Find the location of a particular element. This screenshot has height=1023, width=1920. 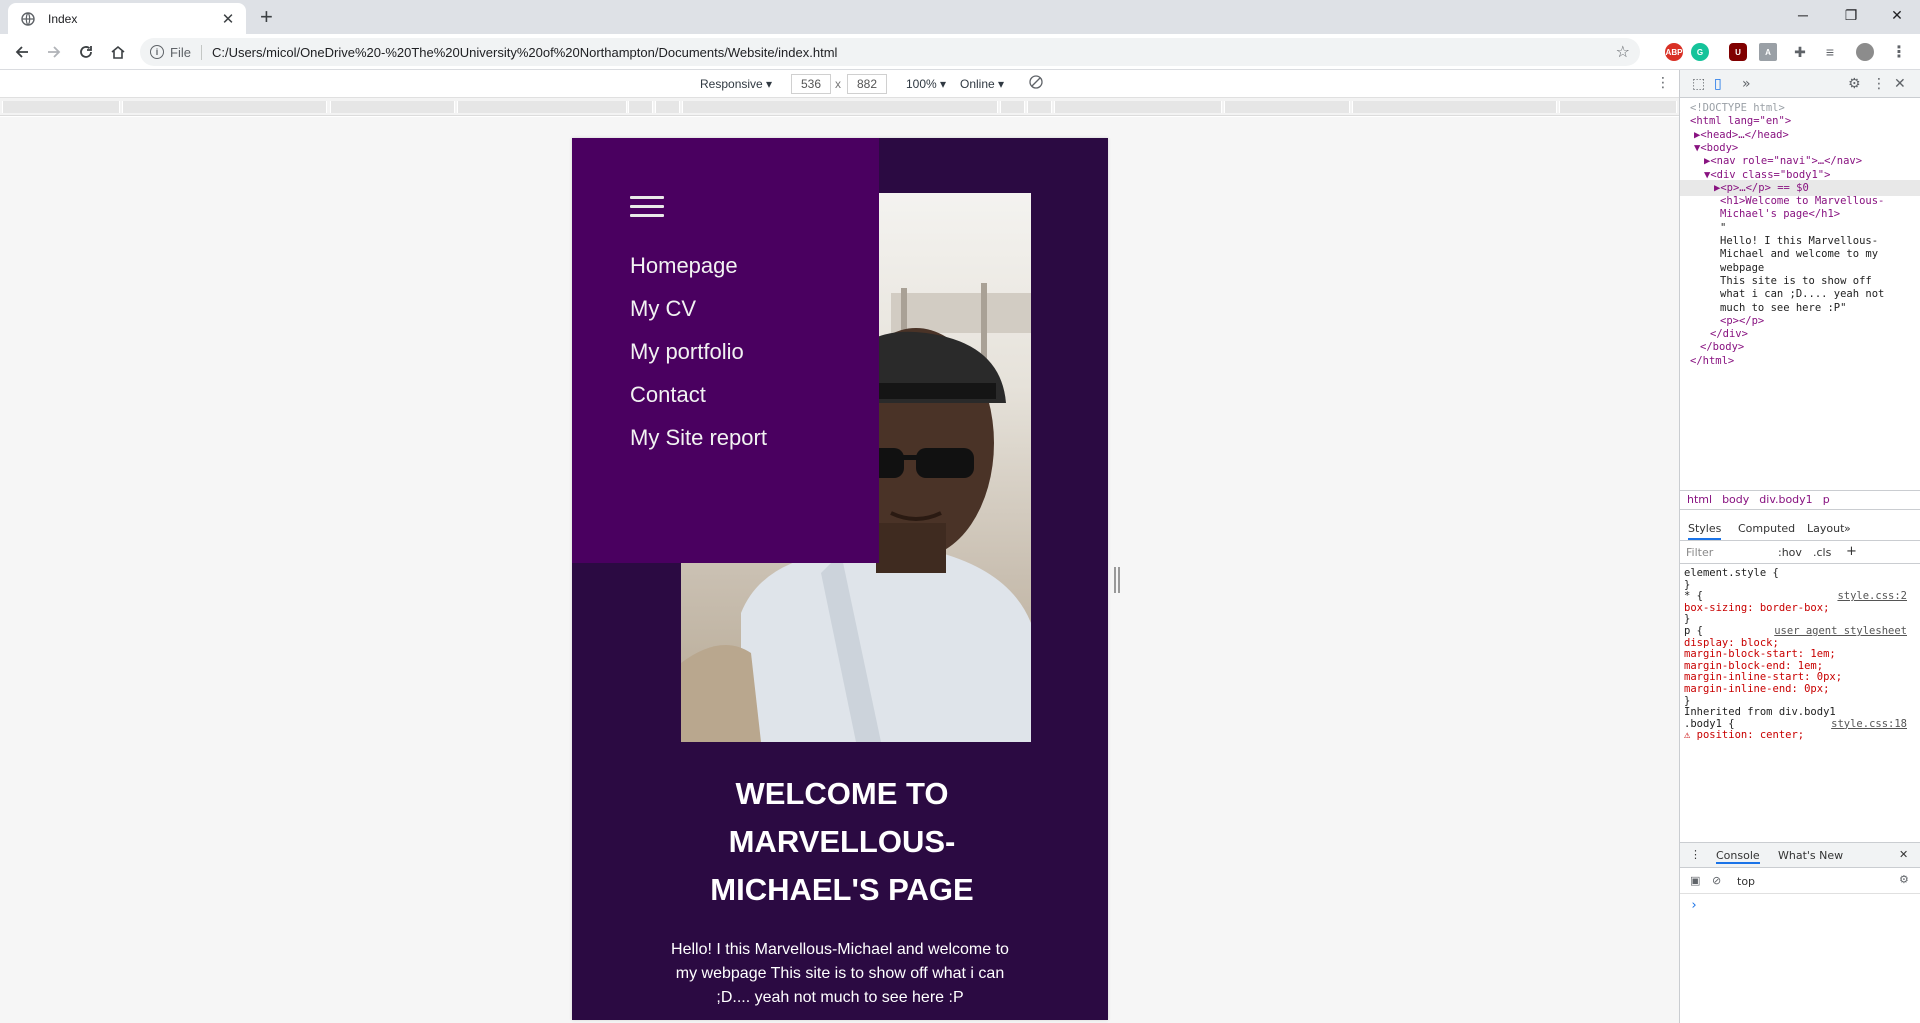

height-input: 882 is located at coordinates (867, 84).